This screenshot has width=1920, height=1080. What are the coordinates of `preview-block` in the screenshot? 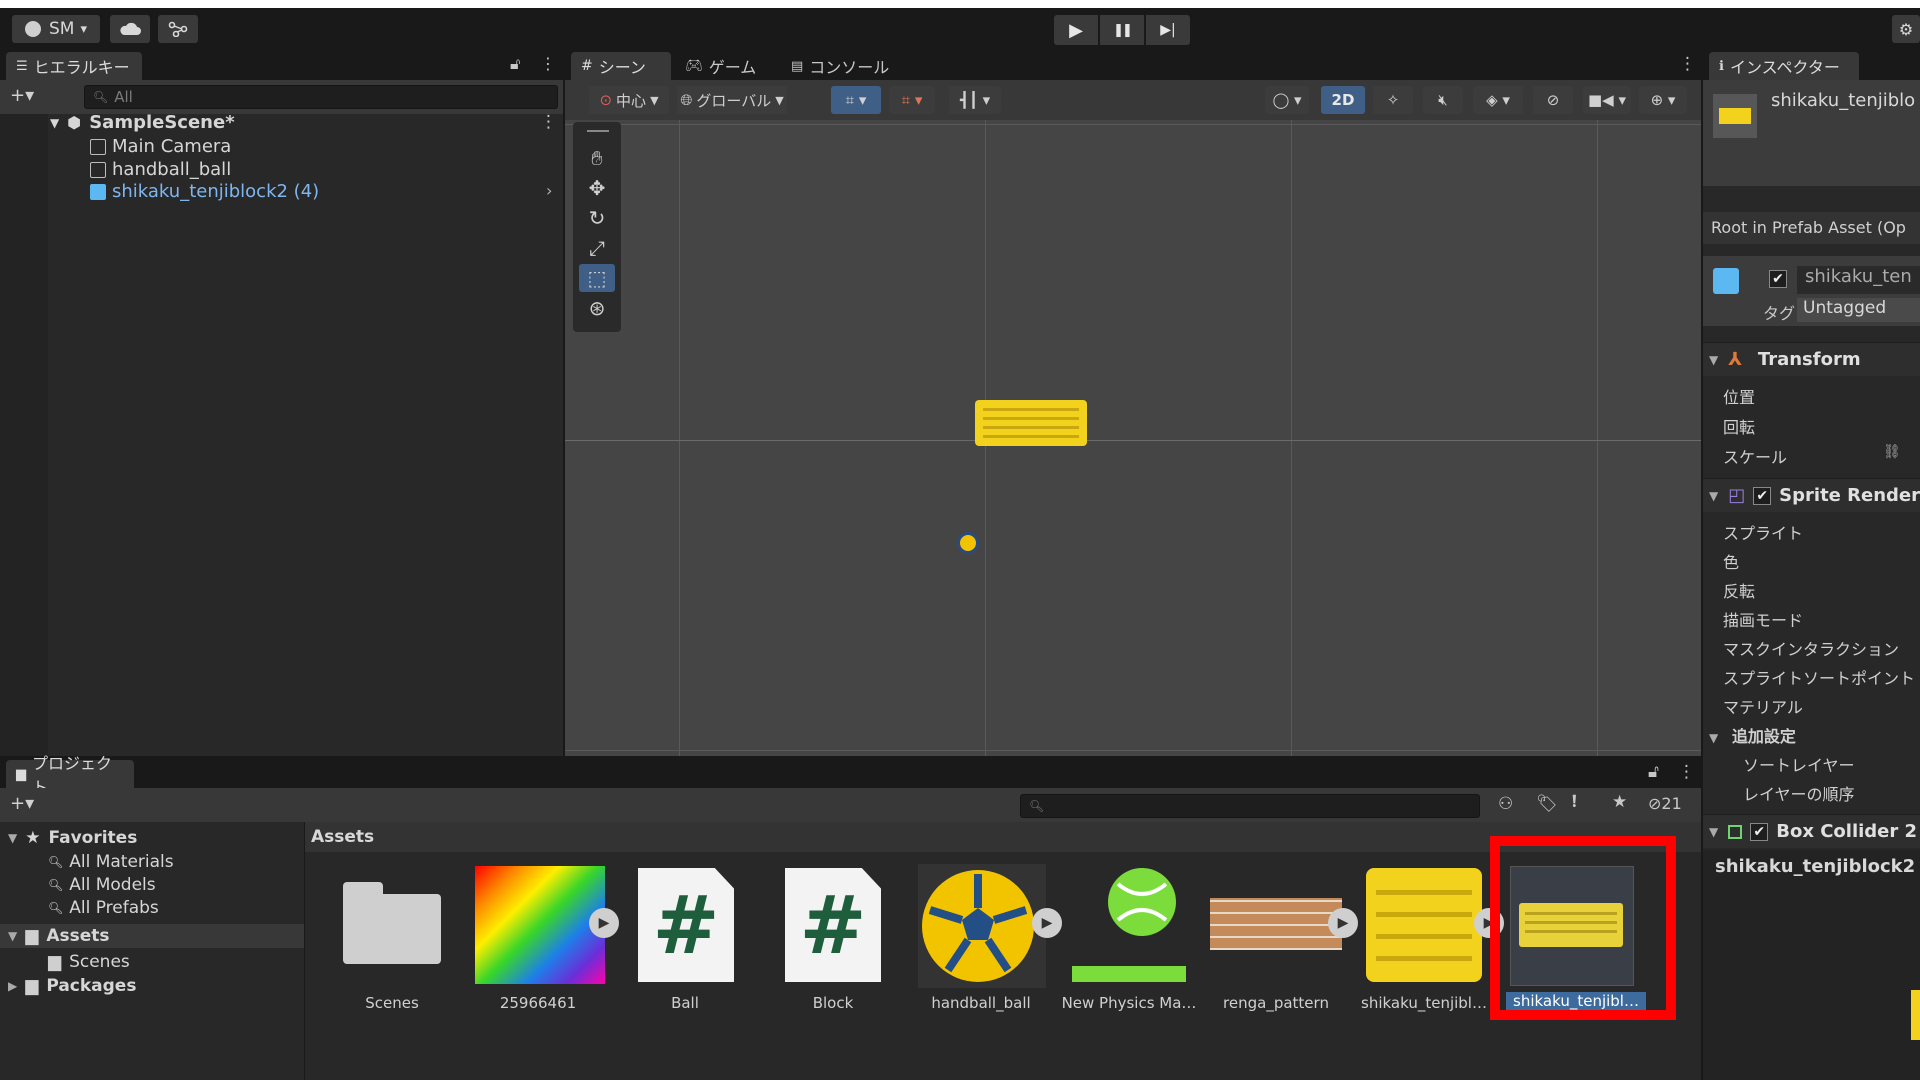 It's located at (1915, 1015).